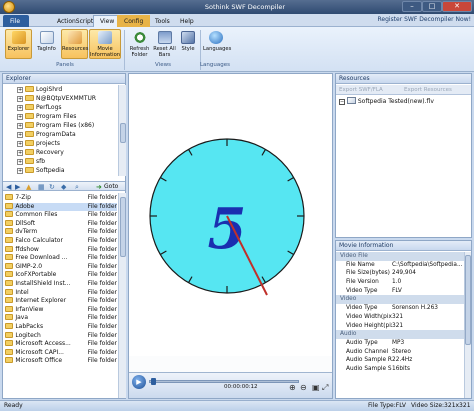  I want to click on tab-file: File, so click(16, 21).